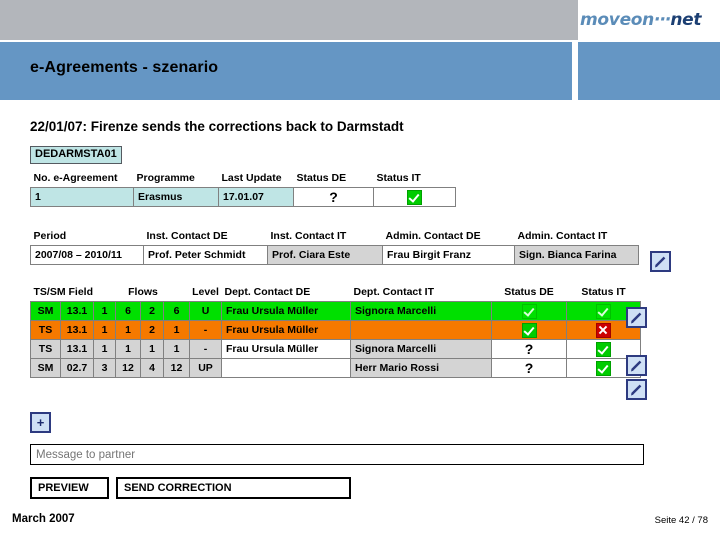 This screenshot has width=720, height=540. Describe the element at coordinates (87, 255) in the screenshot. I see `cell-period: 2007/08 – 2010/11` at that location.